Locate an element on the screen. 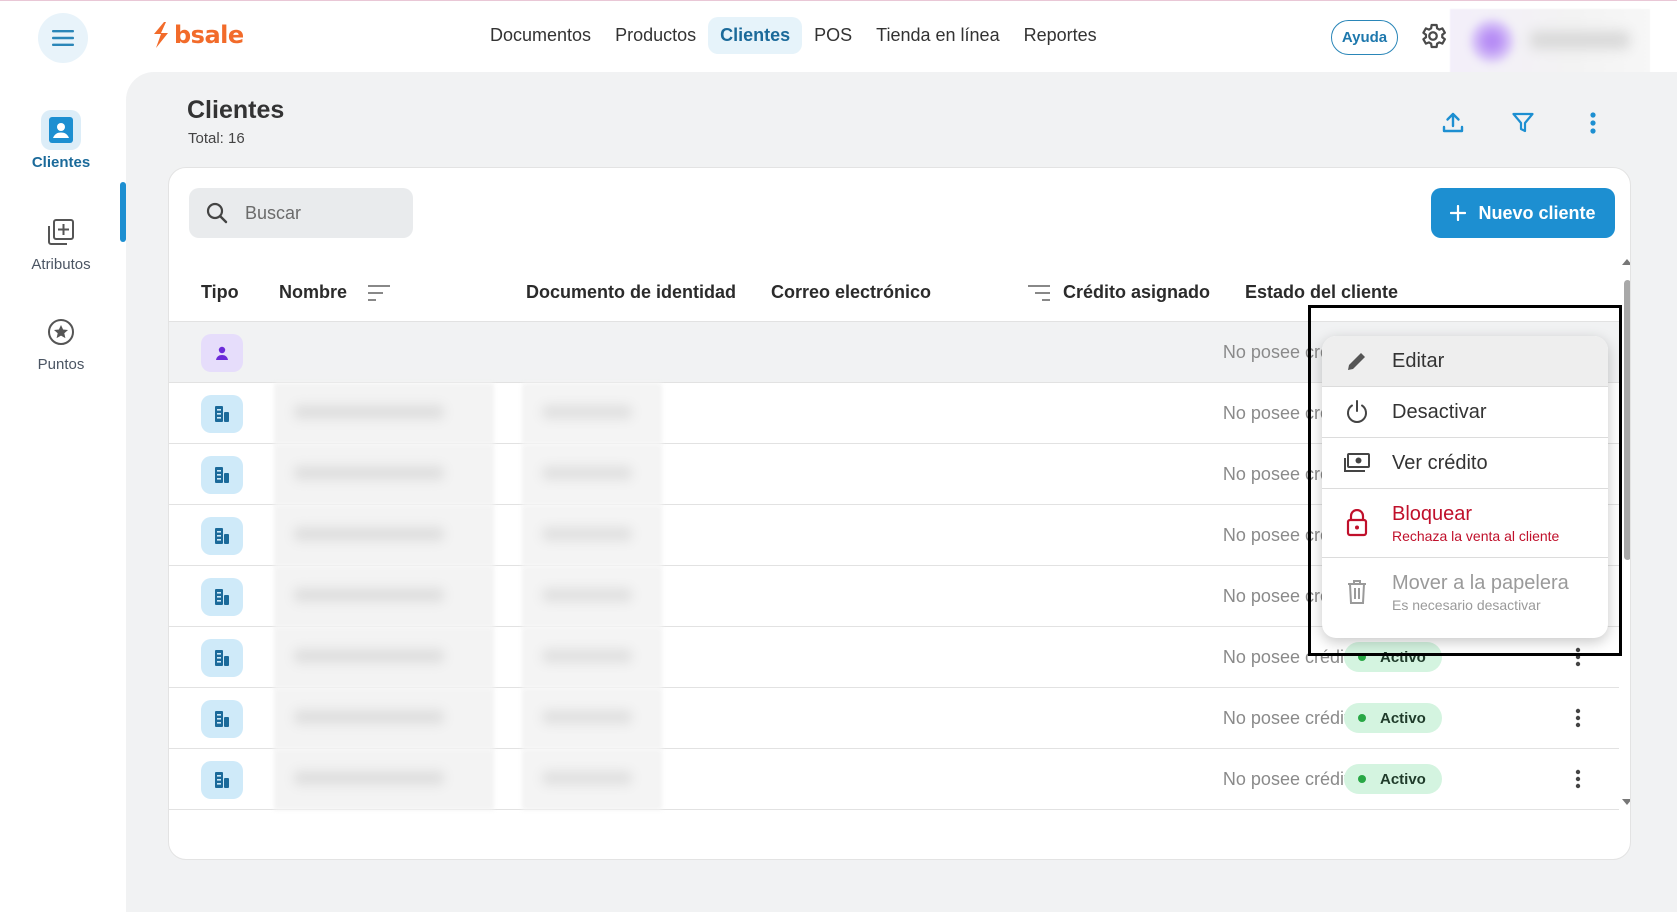  column-header-estado: Estado del cliente is located at coordinates (1322, 292).